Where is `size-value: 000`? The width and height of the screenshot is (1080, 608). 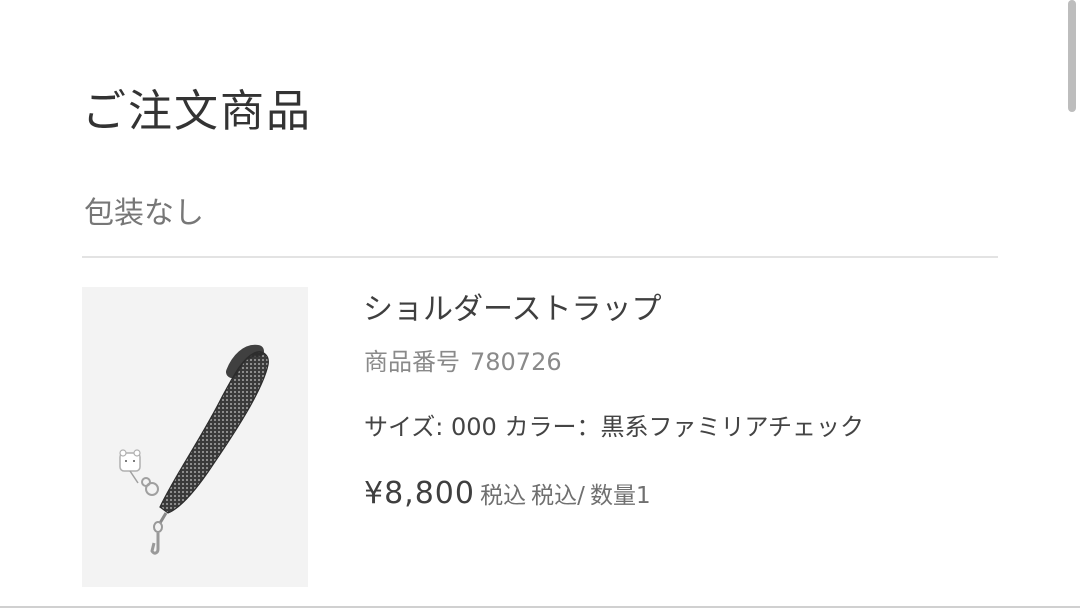
size-value: 000 is located at coordinates (474, 427).